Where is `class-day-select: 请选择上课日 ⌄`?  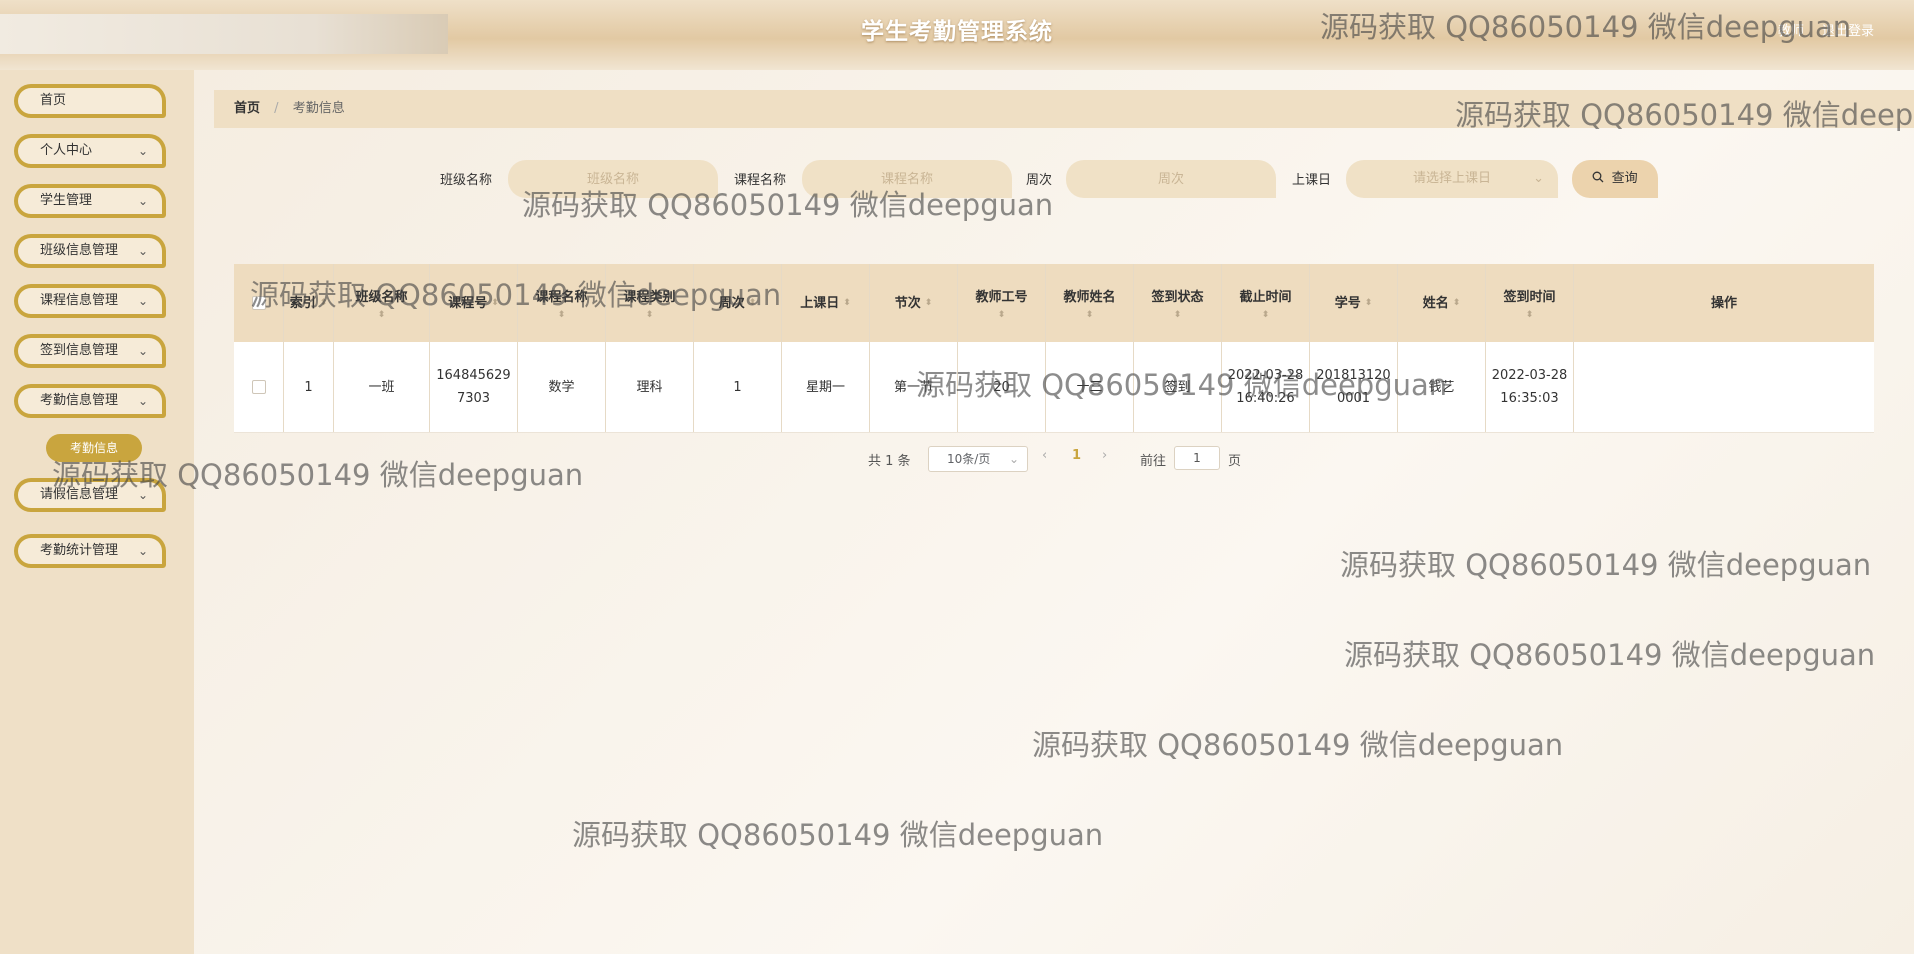
class-day-select: 请选择上课日 ⌄ is located at coordinates (1452, 179).